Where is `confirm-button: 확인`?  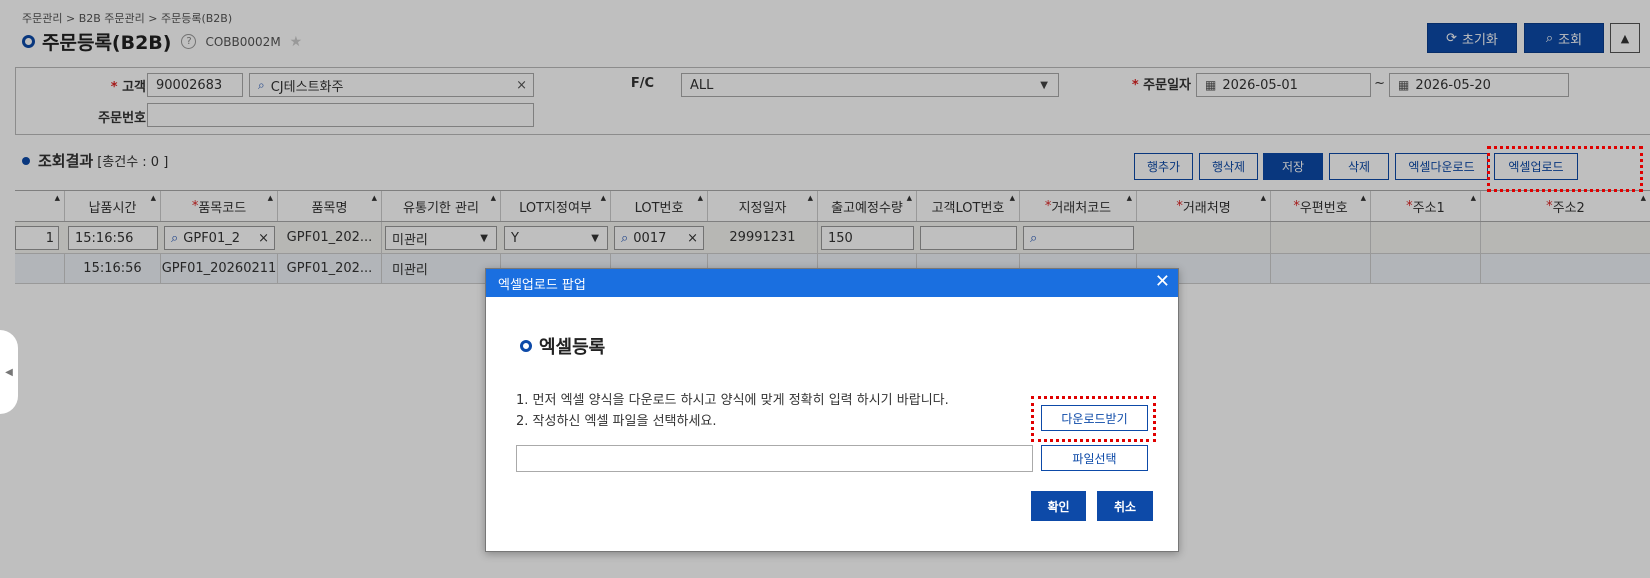 confirm-button: 확인 is located at coordinates (1058, 506).